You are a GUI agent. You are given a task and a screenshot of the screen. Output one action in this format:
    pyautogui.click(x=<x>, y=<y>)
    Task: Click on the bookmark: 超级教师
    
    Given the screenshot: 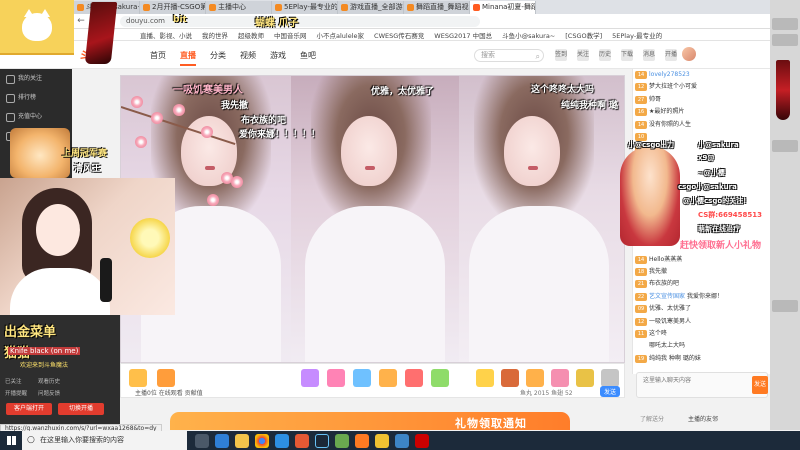 What is the action you would take?
    pyautogui.click(x=251, y=35)
    